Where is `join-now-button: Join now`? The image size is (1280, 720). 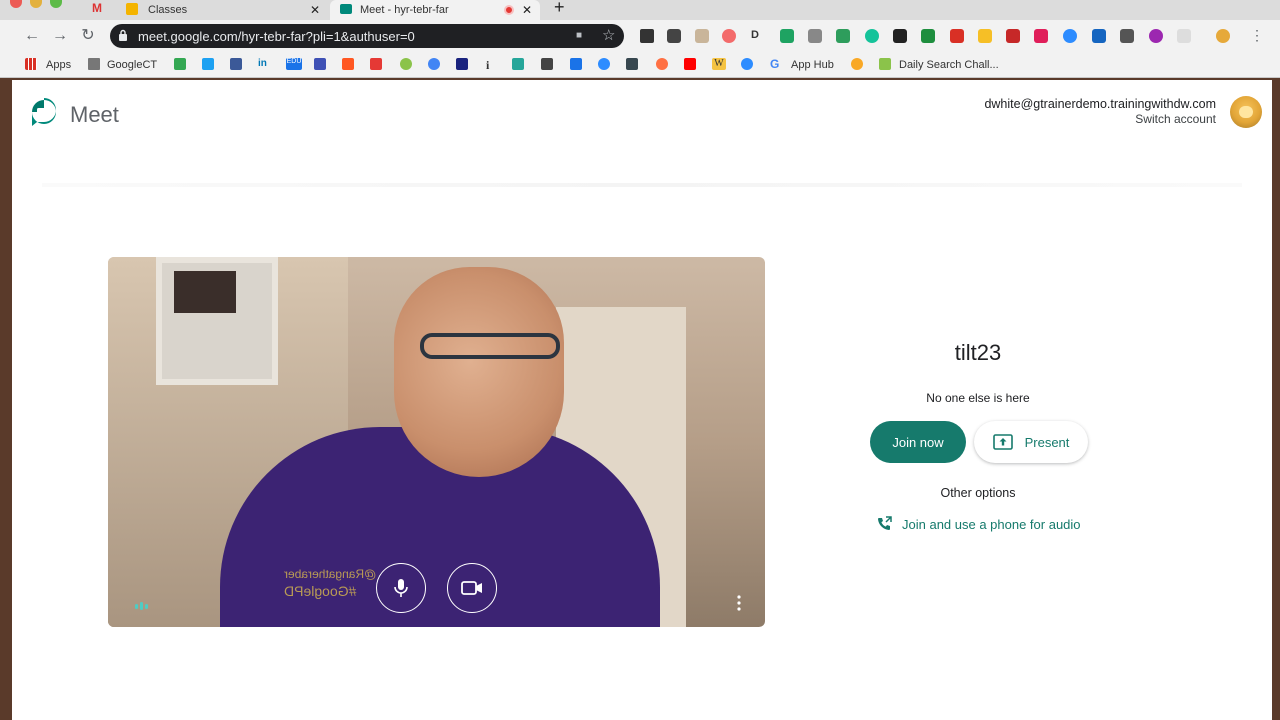 join-now-button: Join now is located at coordinates (918, 442).